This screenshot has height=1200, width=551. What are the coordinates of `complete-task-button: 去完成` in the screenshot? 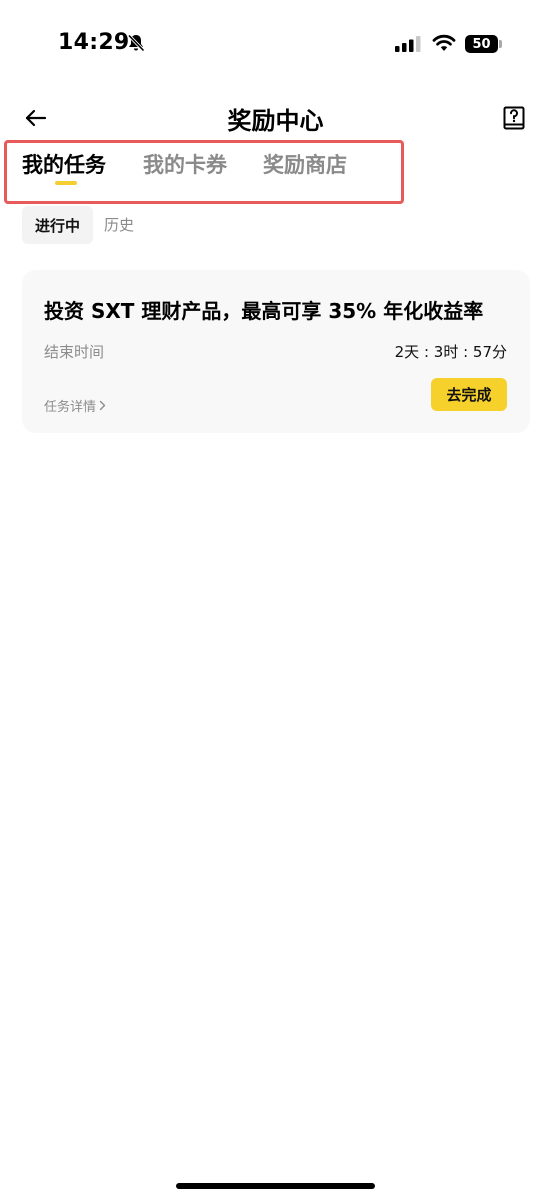 It's located at (469, 394).